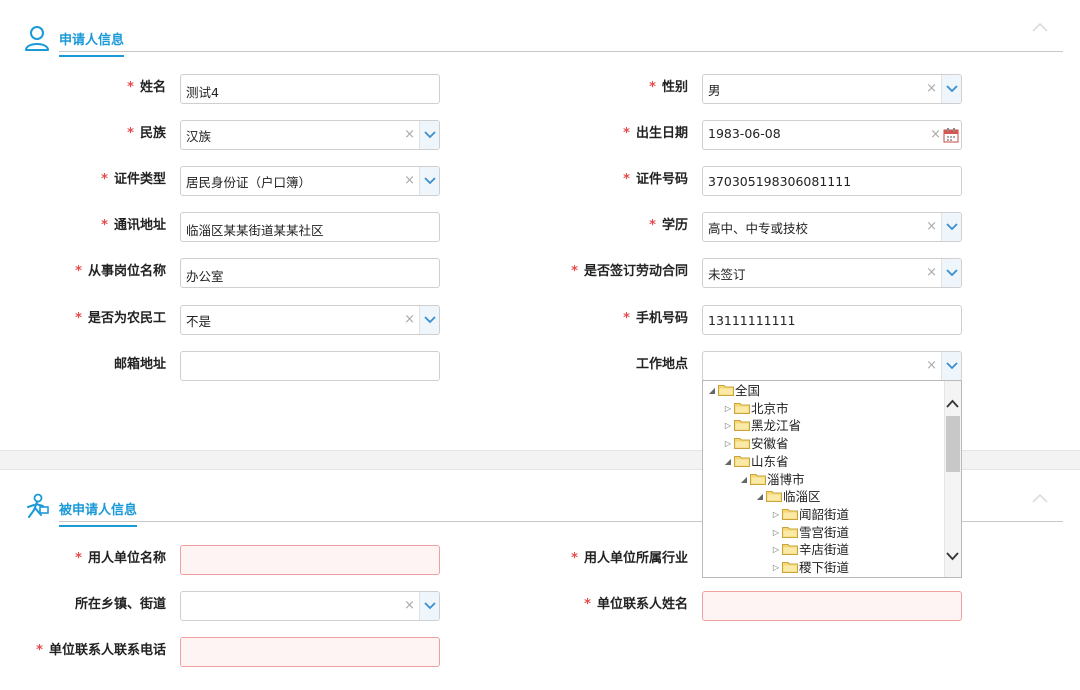  Describe the element at coordinates (733, 391) in the screenshot. I see `tree-node: ◢ 全国` at that location.